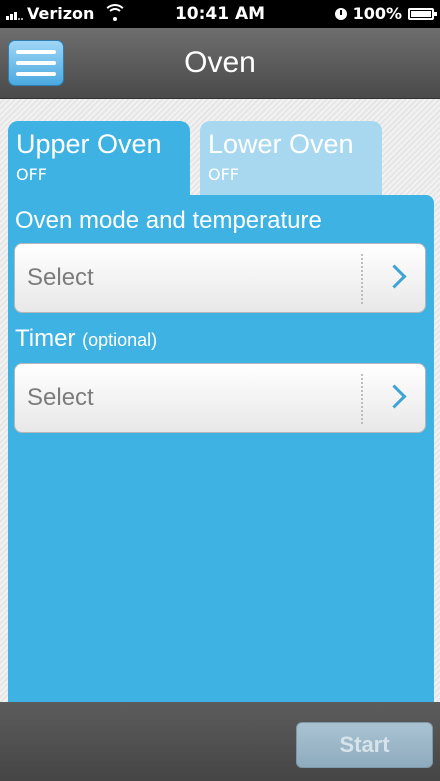  I want to click on battery-percentage: 100%, so click(377, 13).